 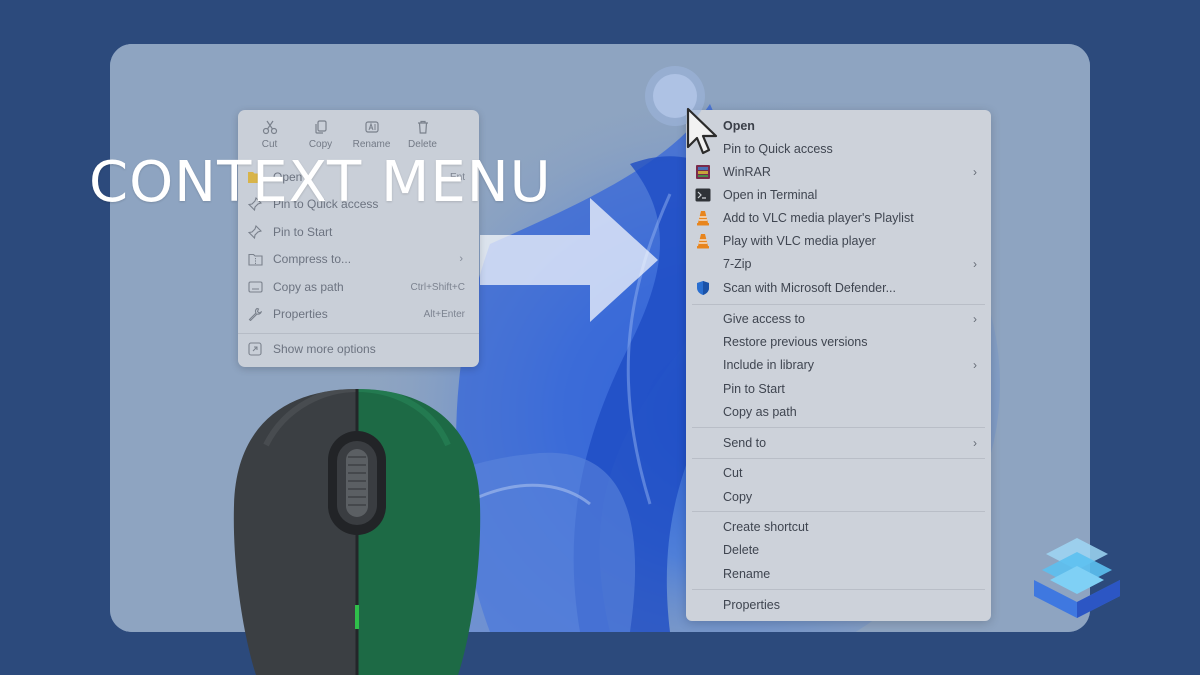 What do you see at coordinates (255, 232) in the screenshot?
I see `pin-icon` at bounding box center [255, 232].